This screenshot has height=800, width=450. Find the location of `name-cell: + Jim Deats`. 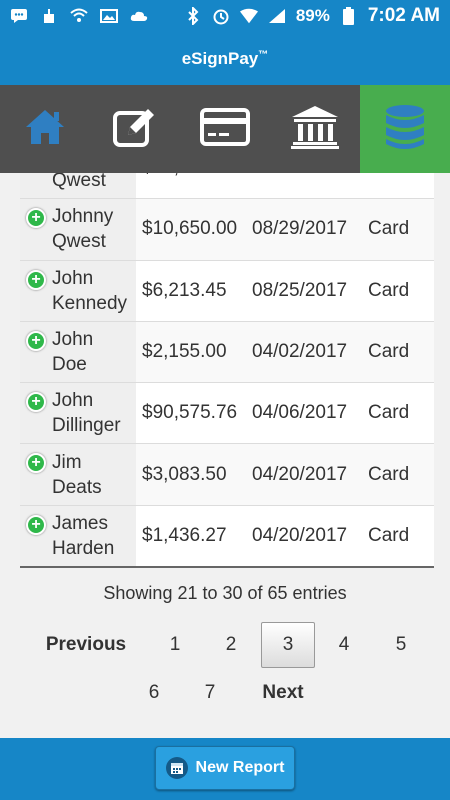

name-cell: + Jim Deats is located at coordinates (78, 474).